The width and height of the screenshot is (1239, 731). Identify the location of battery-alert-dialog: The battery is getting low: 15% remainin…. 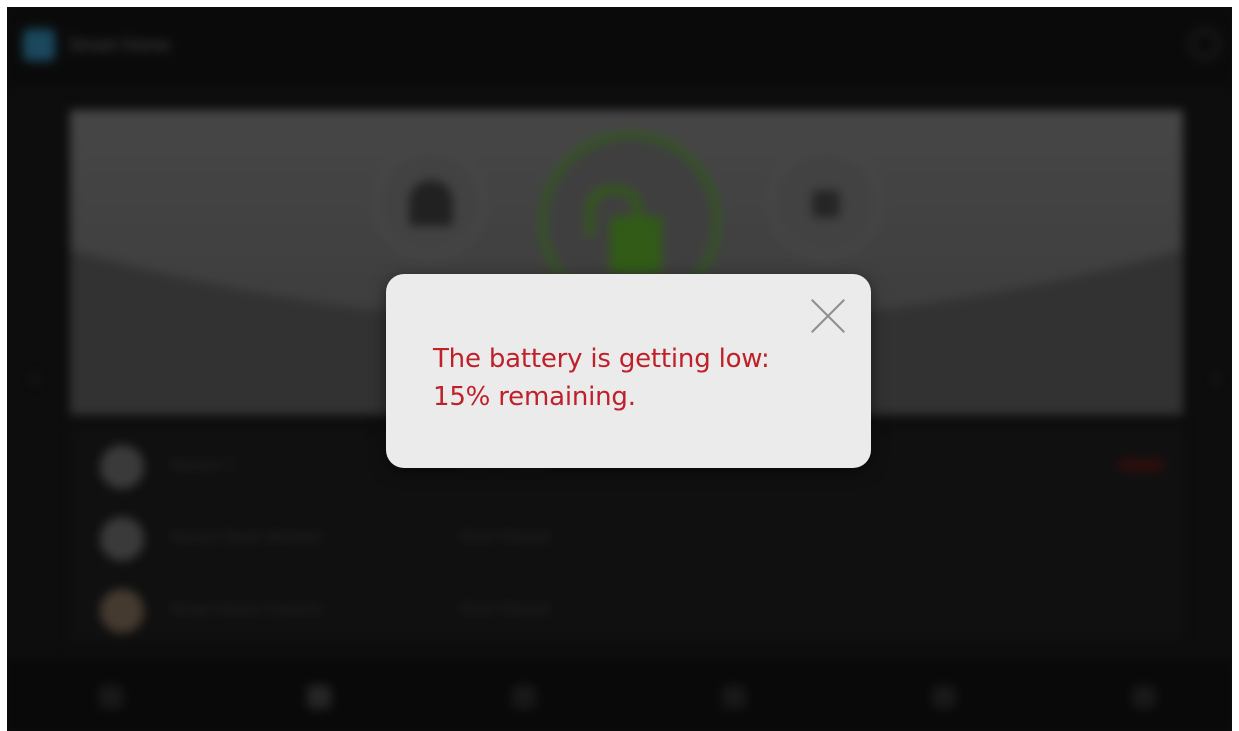
(628, 371).